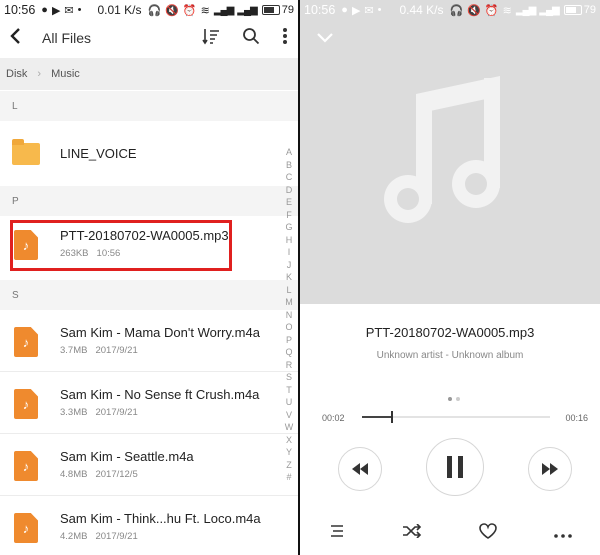 The image size is (600, 555). What do you see at coordinates (289, 177) in the screenshot?
I see `alphabet-index-letter: C` at bounding box center [289, 177].